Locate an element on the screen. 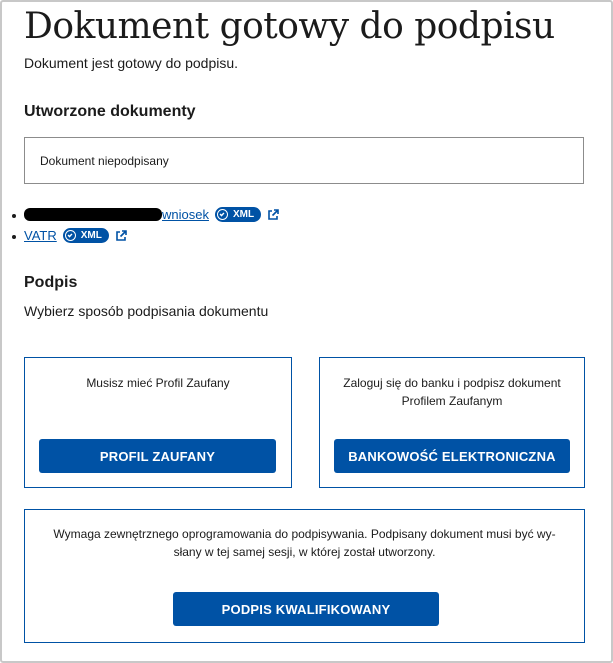 This screenshot has width=613, height=663. document-status-box: Dokument niepodpisany is located at coordinates (304, 160).